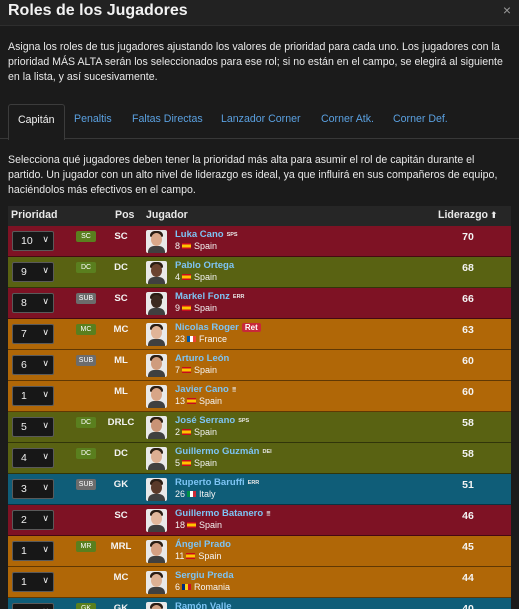 This screenshot has width=519, height=609. Describe the element at coordinates (24, 396) in the screenshot. I see `priority-value: 1` at that location.